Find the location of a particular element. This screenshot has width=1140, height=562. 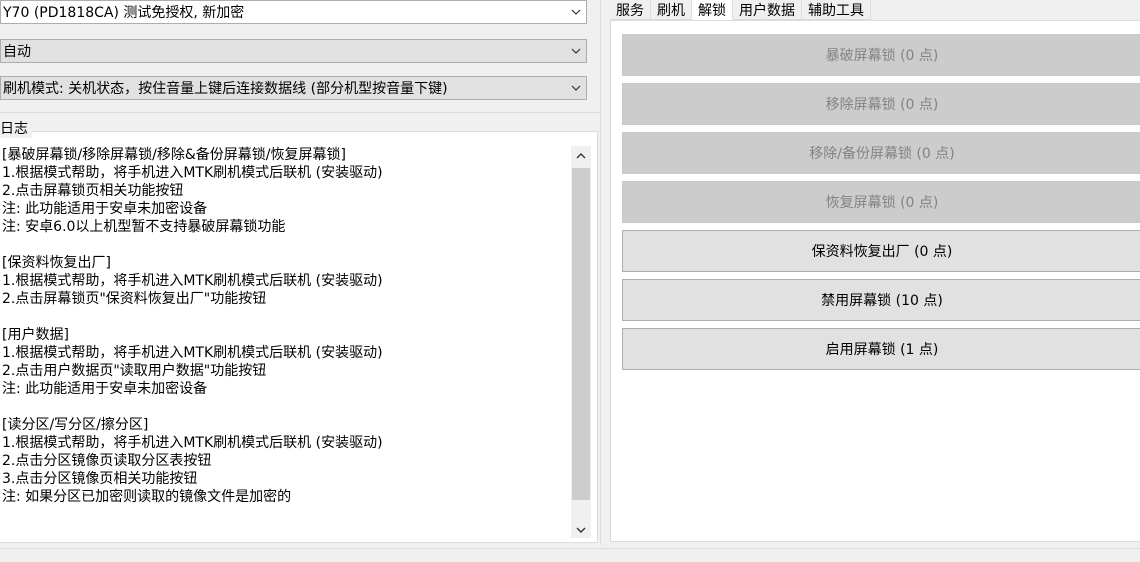

log-scrollbar is located at coordinates (581, 342).